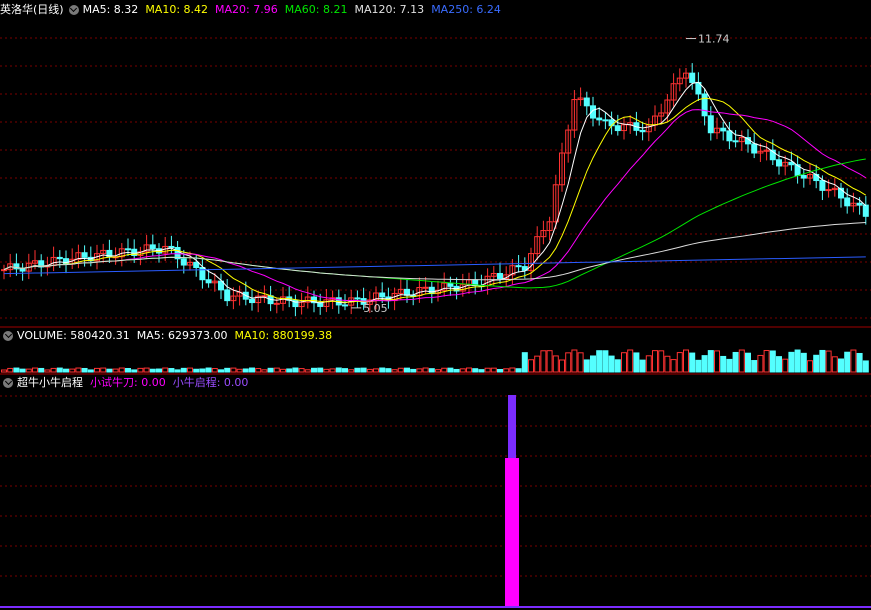 Image resolution: width=871 pixels, height=610 pixels. What do you see at coordinates (512, 426) in the screenshot?
I see `xiaoniu-qicheng-bar` at bounding box center [512, 426].